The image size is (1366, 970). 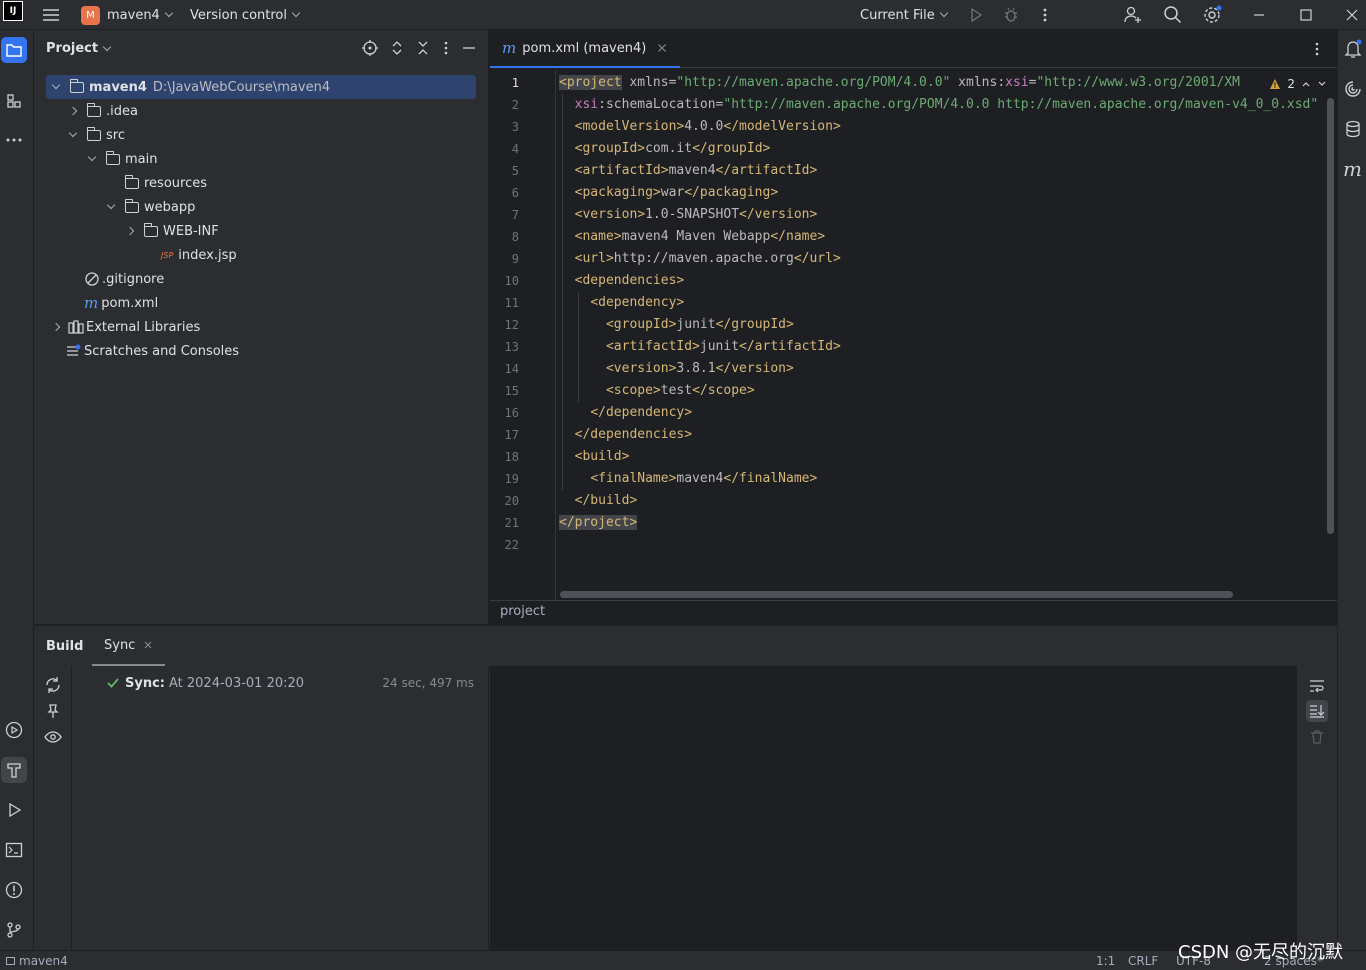 What do you see at coordinates (1259, 15) in the screenshot?
I see `minimize-button` at bounding box center [1259, 15].